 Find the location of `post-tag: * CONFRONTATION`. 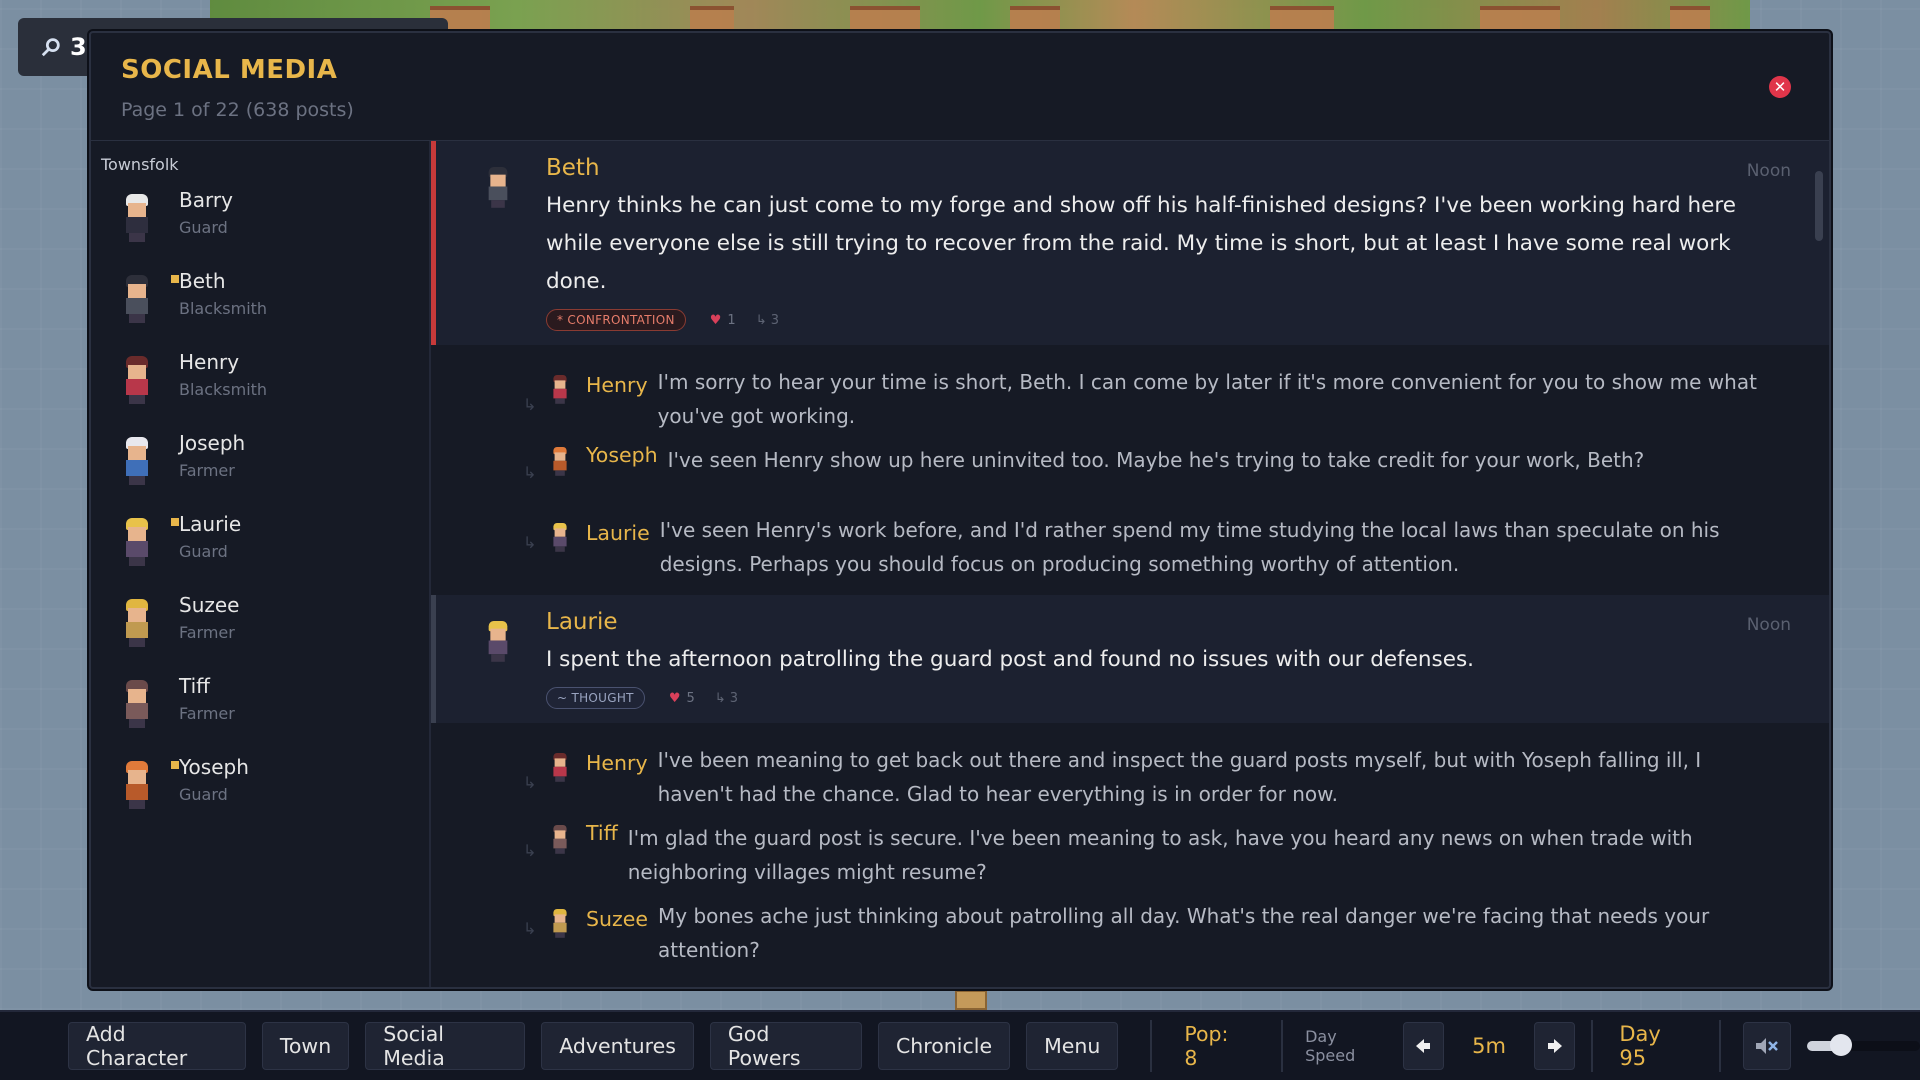

post-tag: * CONFRONTATION is located at coordinates (616, 320).